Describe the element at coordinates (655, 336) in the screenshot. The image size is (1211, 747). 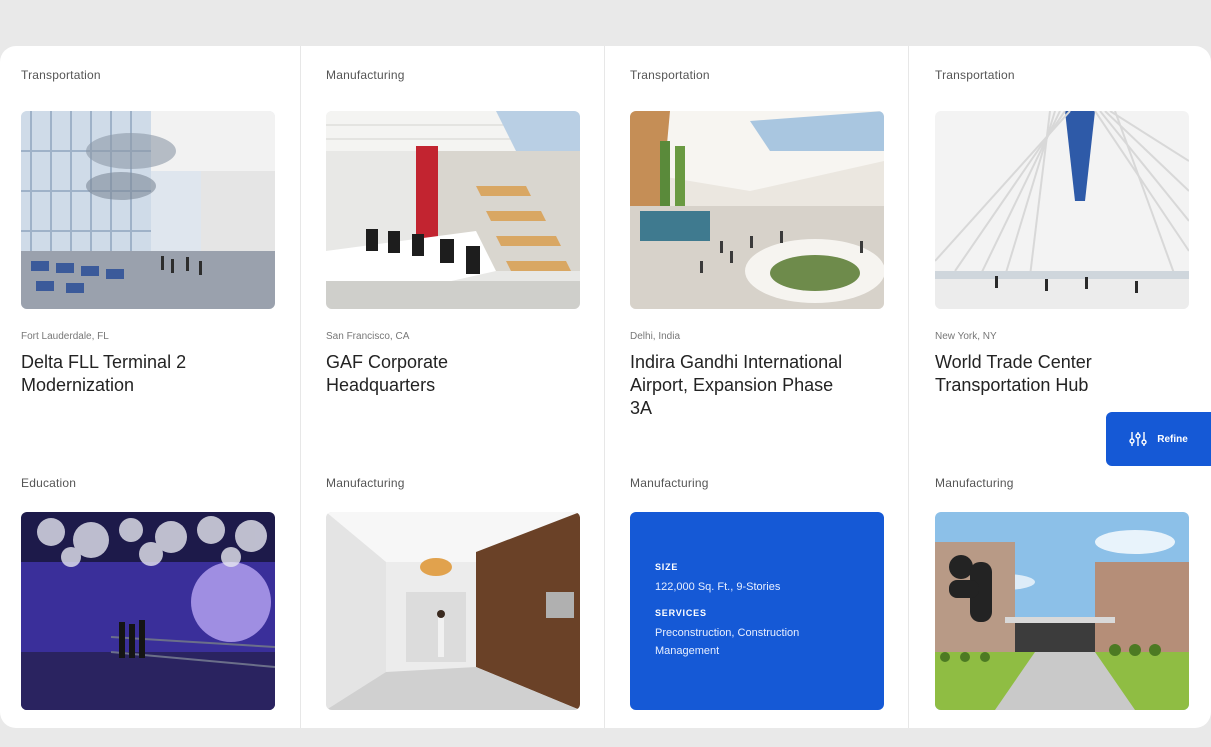
I see `project-location: Delhi, India` at that location.